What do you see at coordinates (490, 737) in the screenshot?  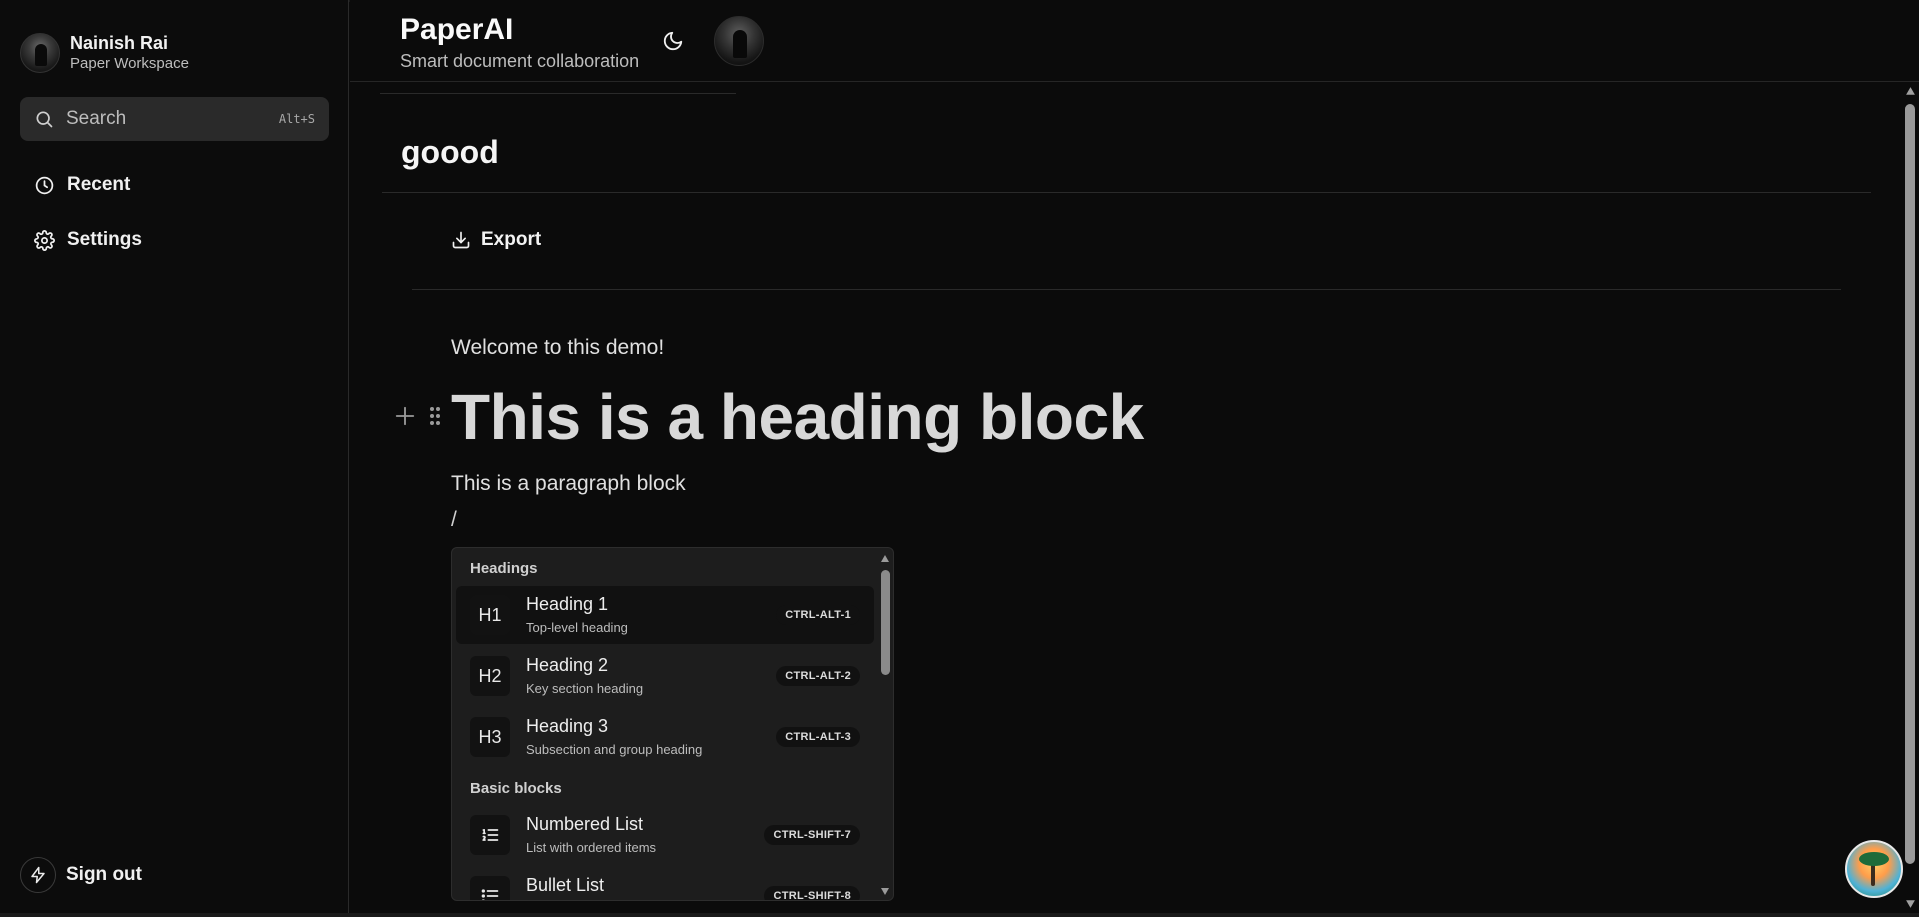 I see `heading-3-icon: H3` at bounding box center [490, 737].